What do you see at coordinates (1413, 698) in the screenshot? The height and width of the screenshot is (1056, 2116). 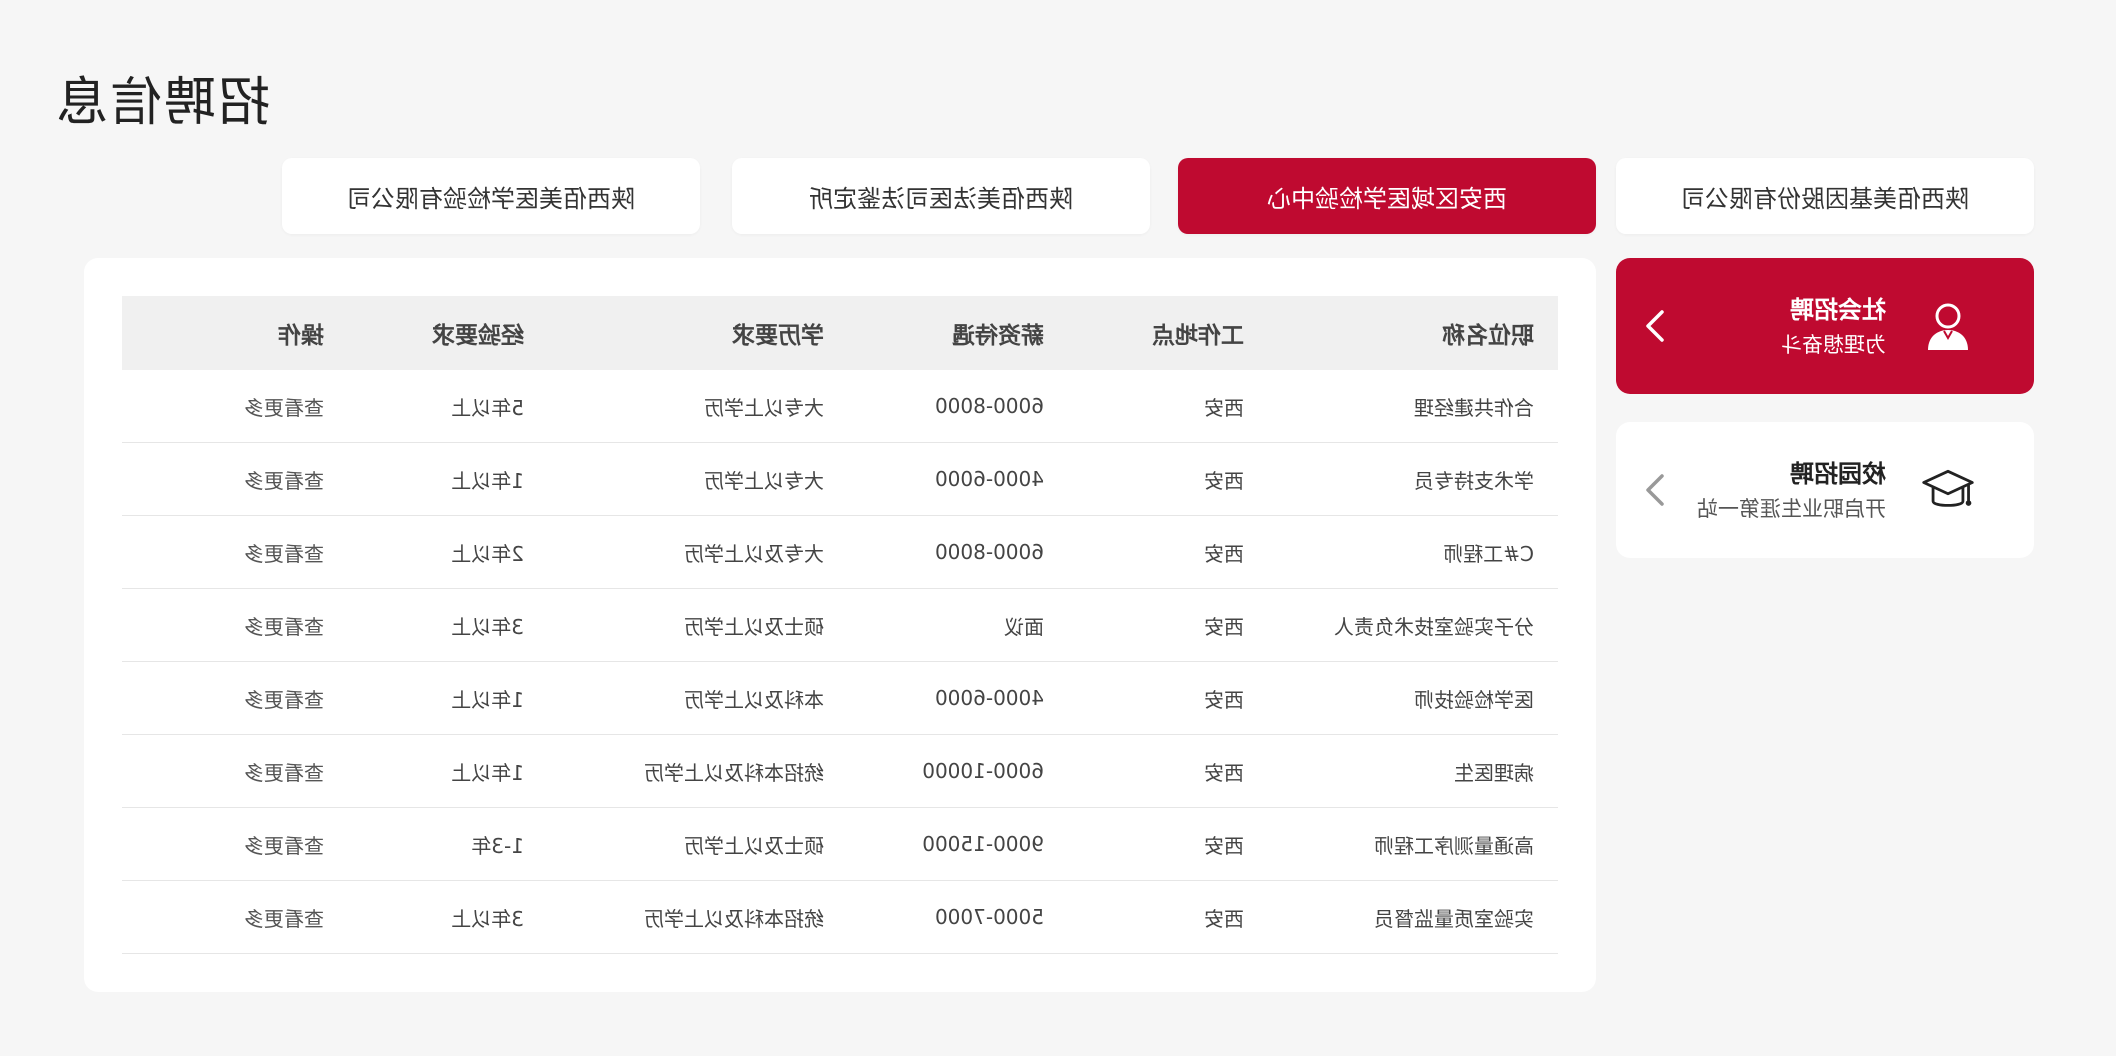 I see `cell-position: 医学检验技师` at bounding box center [1413, 698].